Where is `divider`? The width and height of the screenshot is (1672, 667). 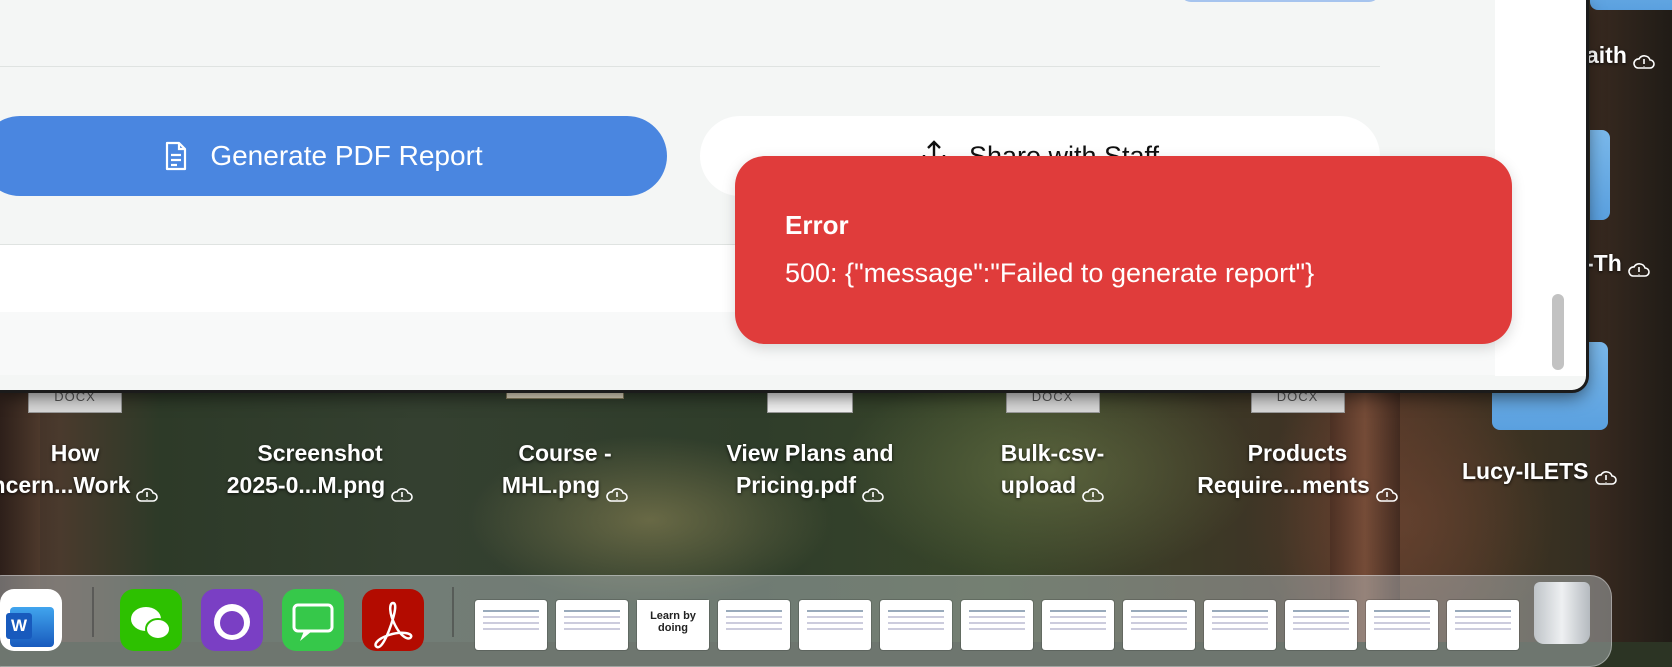
divider is located at coordinates (690, 66).